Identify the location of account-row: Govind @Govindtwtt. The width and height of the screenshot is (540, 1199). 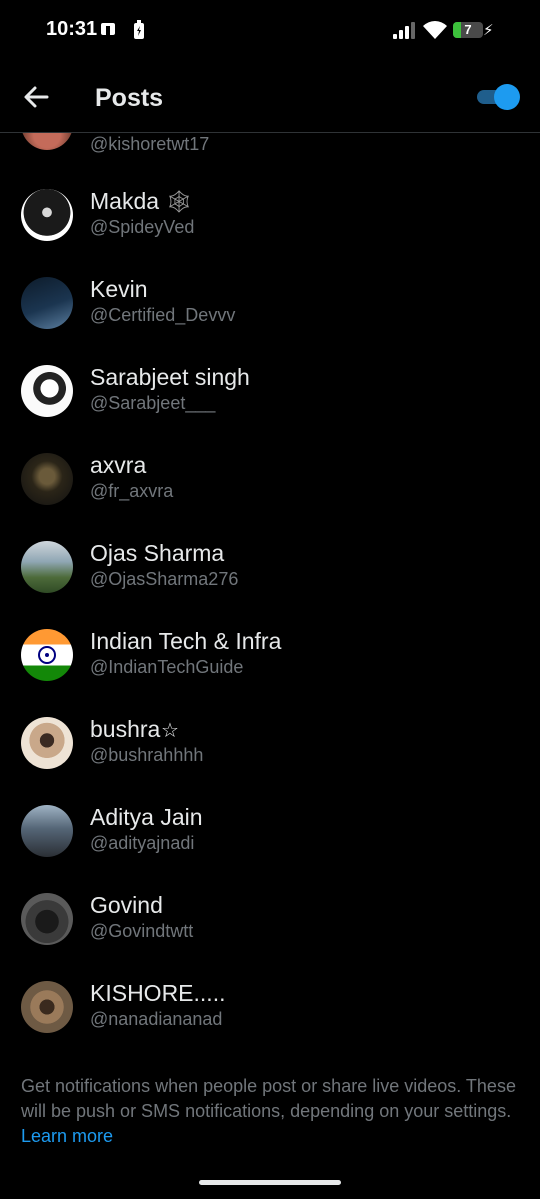
(270, 935).